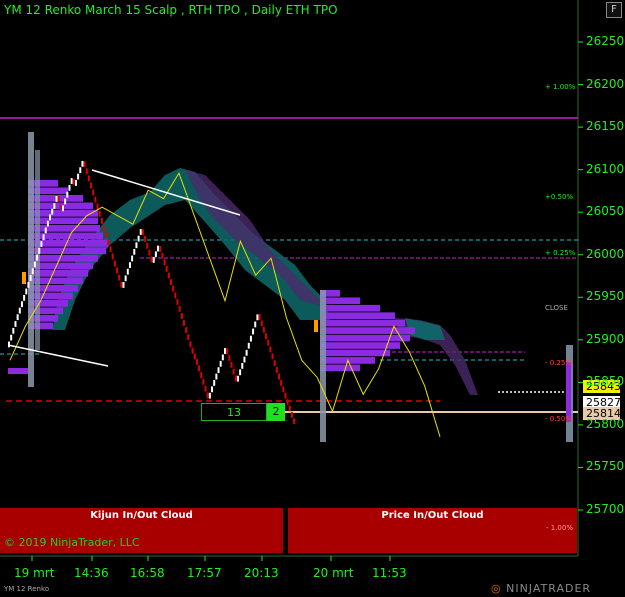 This screenshot has width=625, height=597. What do you see at coordinates (605, 253) in the screenshot?
I see `y-tick-label: 26000` at bounding box center [605, 253].